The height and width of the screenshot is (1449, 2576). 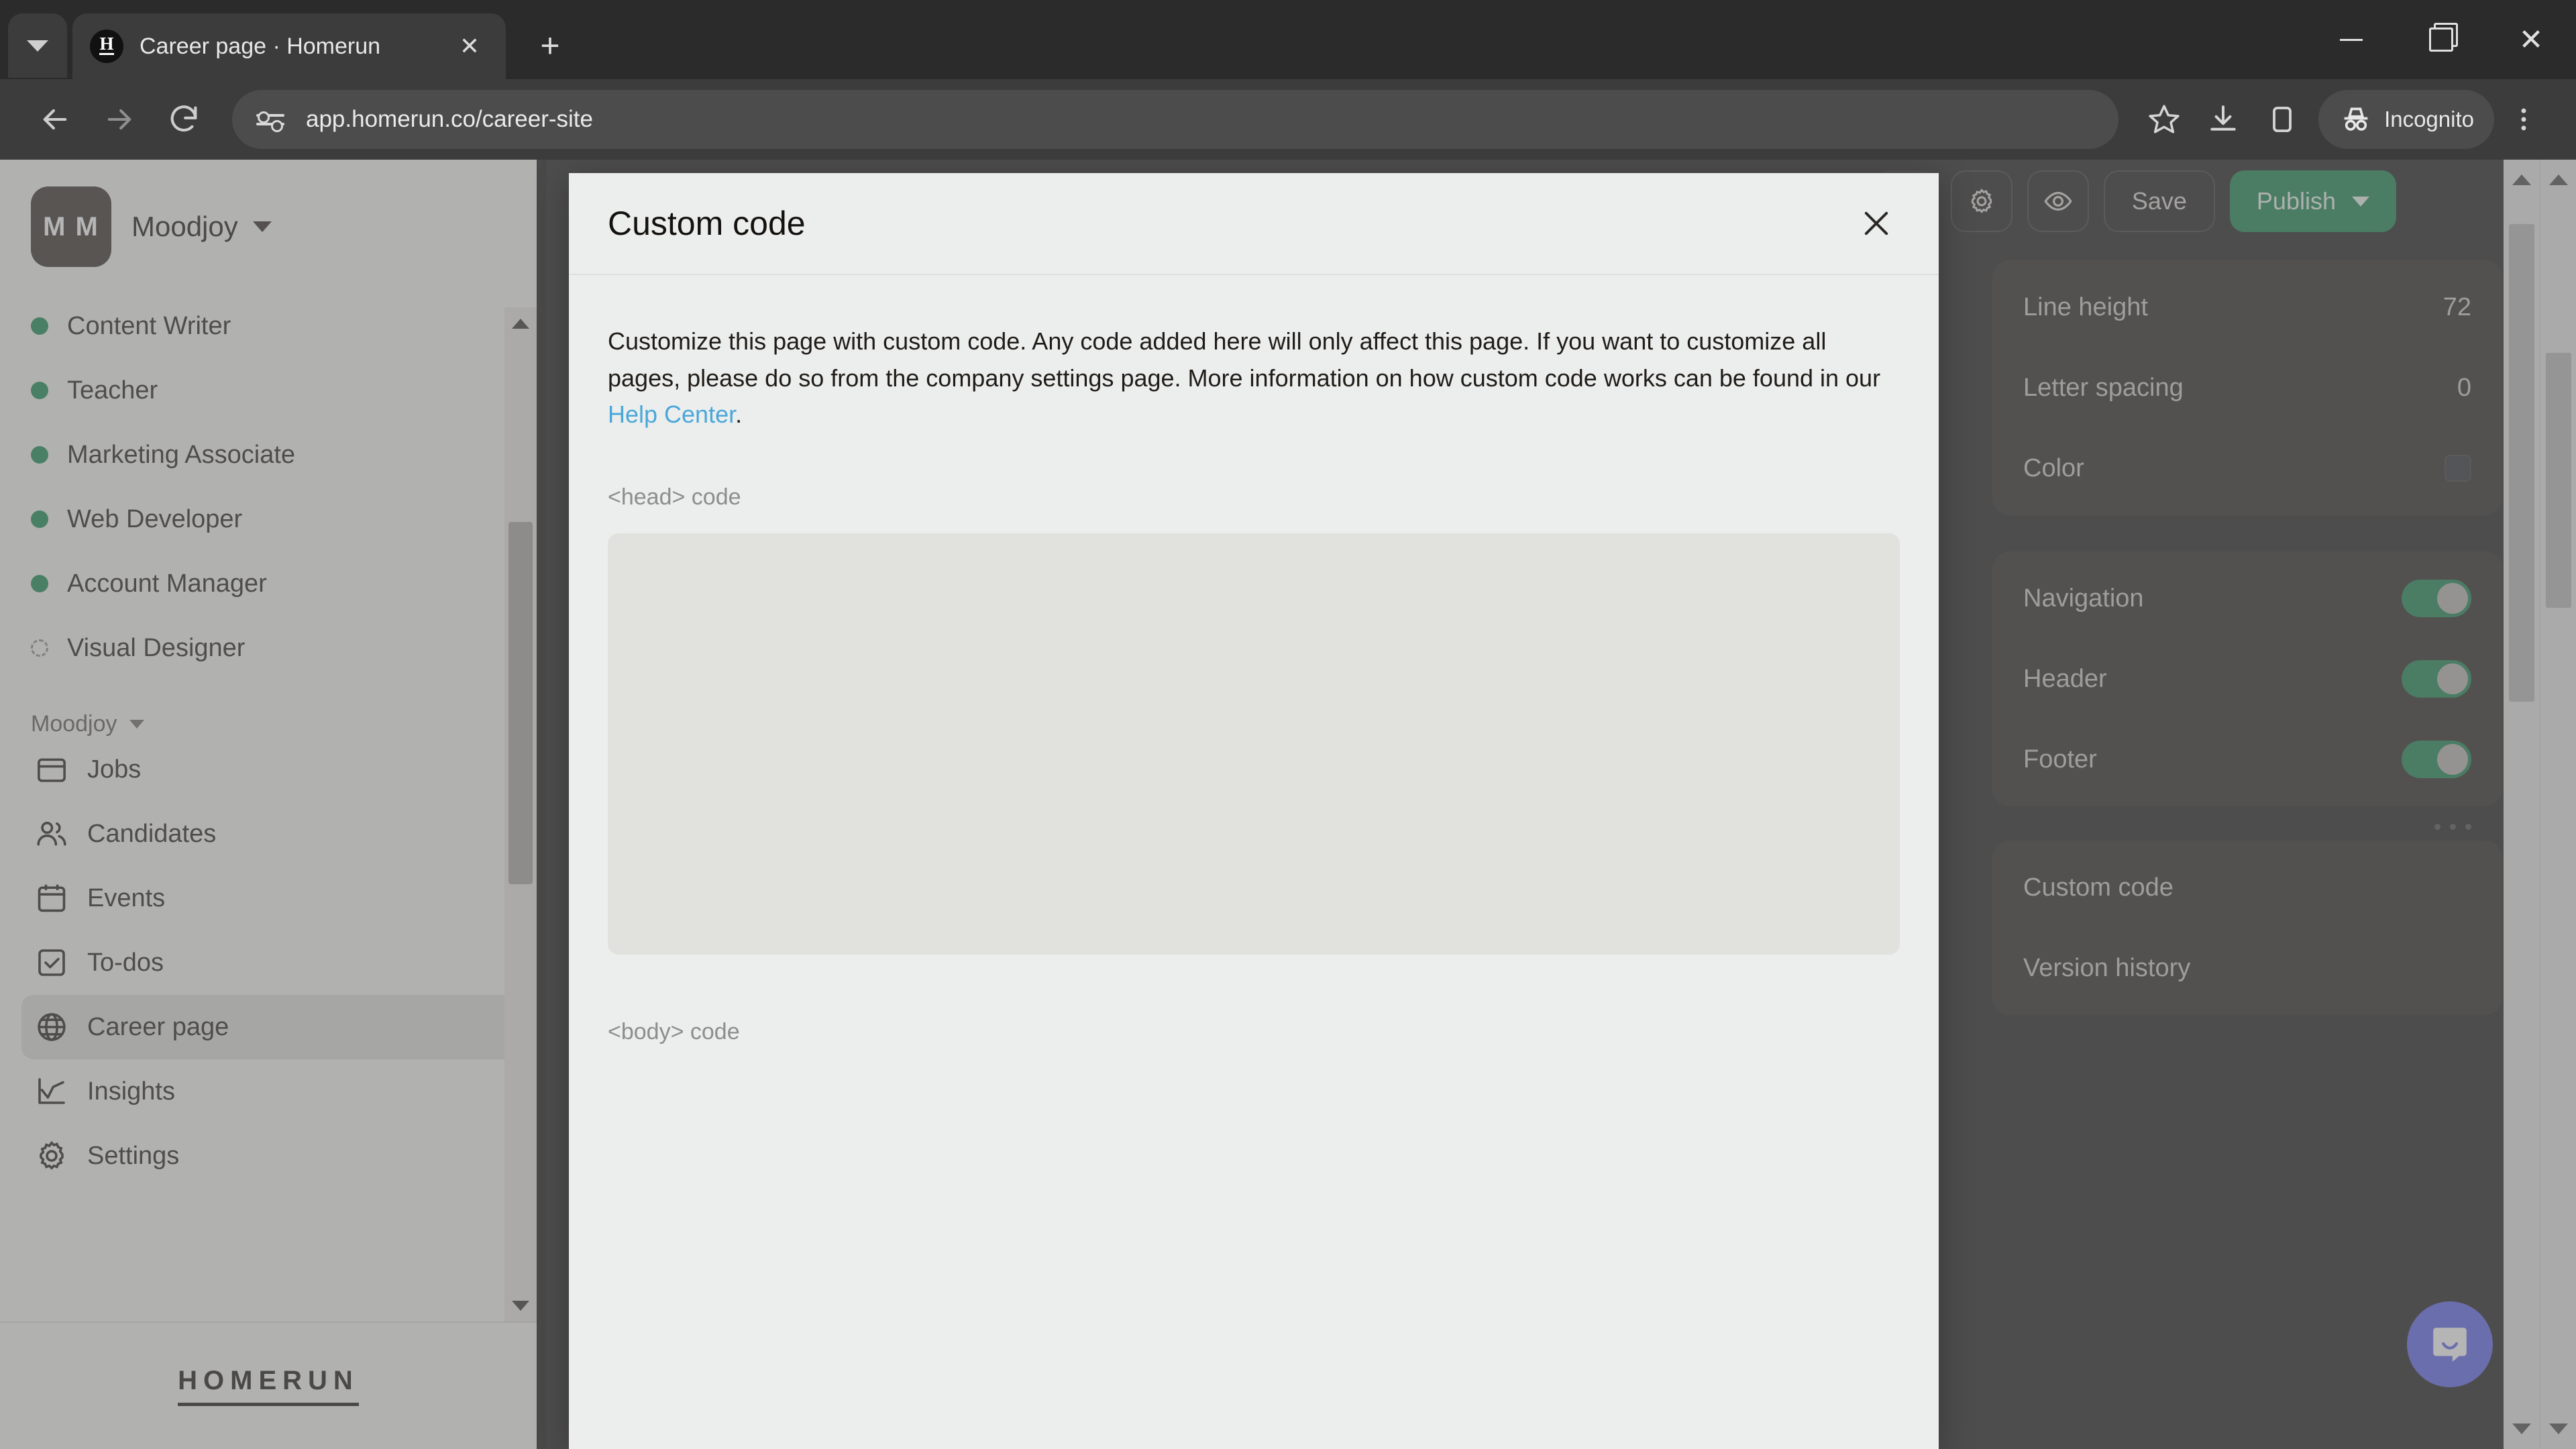 What do you see at coordinates (2531, 39) in the screenshot?
I see `window-close-button: ✕` at bounding box center [2531, 39].